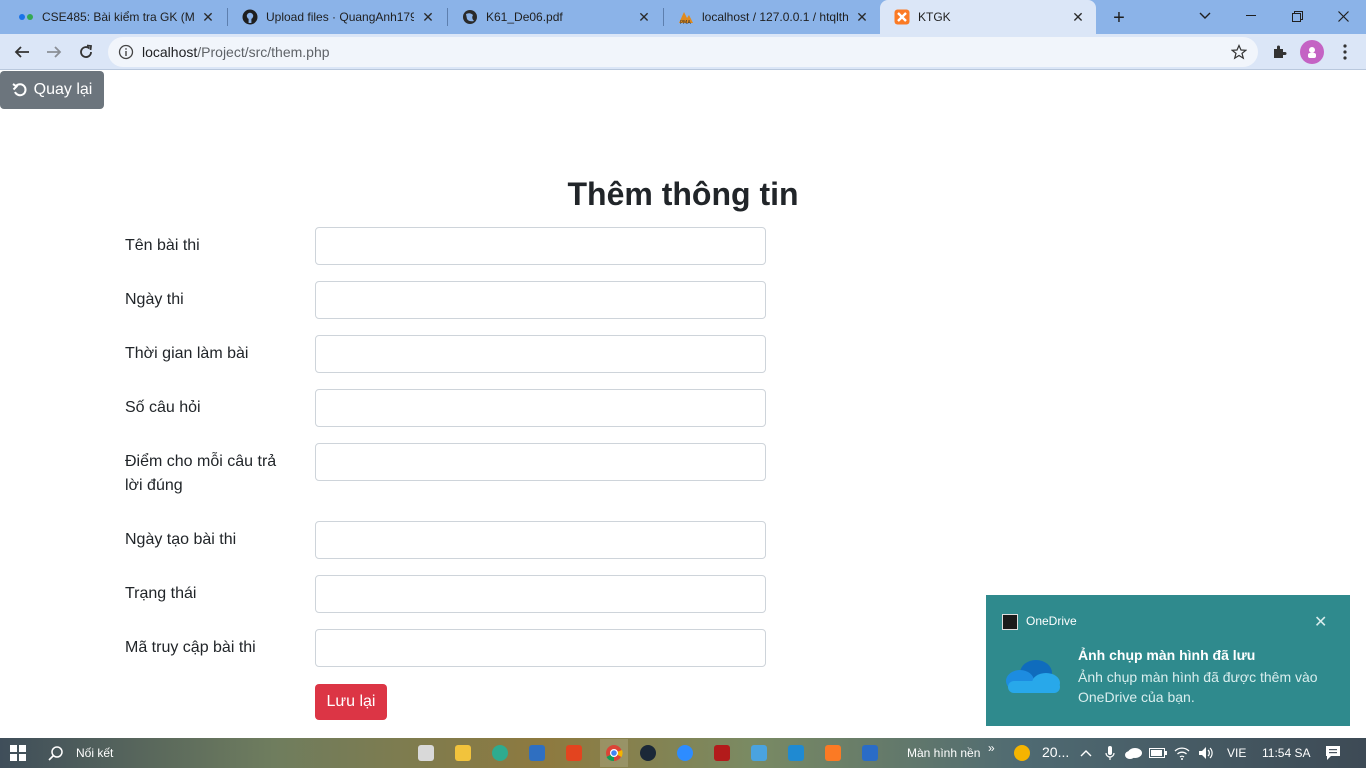  Describe the element at coordinates (796, 753) in the screenshot. I see `vscode-icon` at that location.